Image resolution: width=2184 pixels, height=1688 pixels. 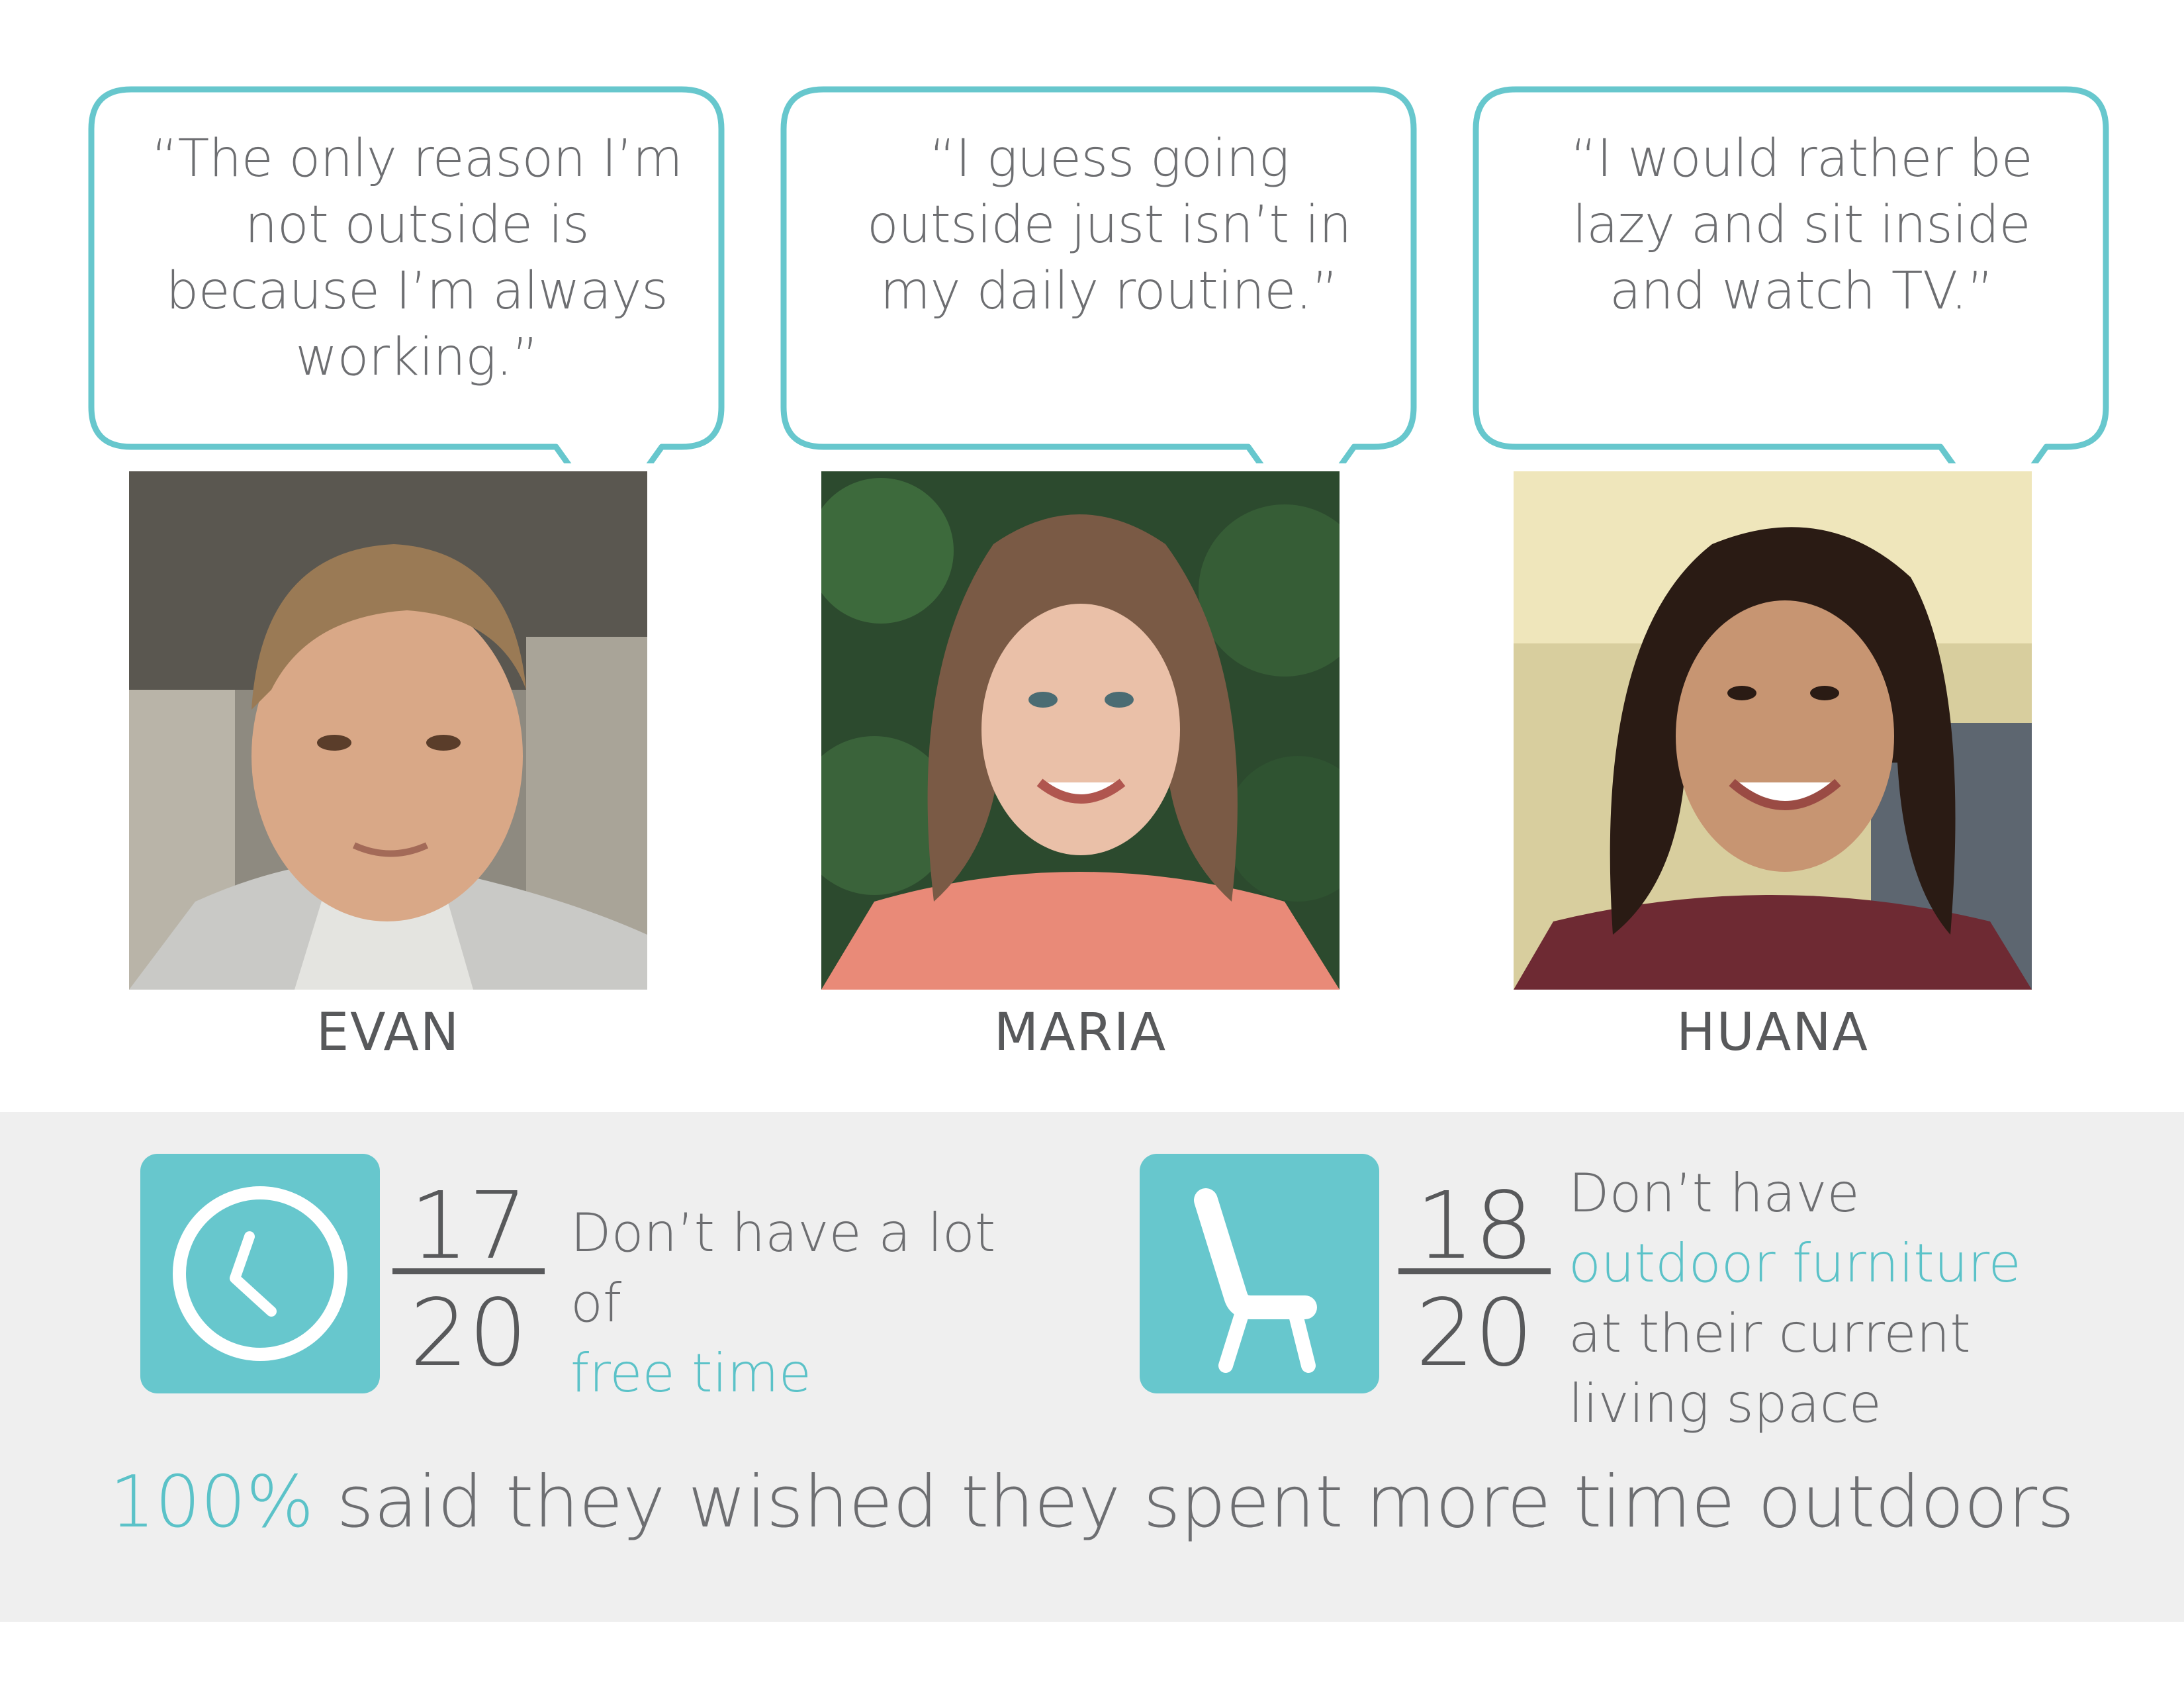 I want to click on persona-name: MARIA, so click(x=1080, y=1032).